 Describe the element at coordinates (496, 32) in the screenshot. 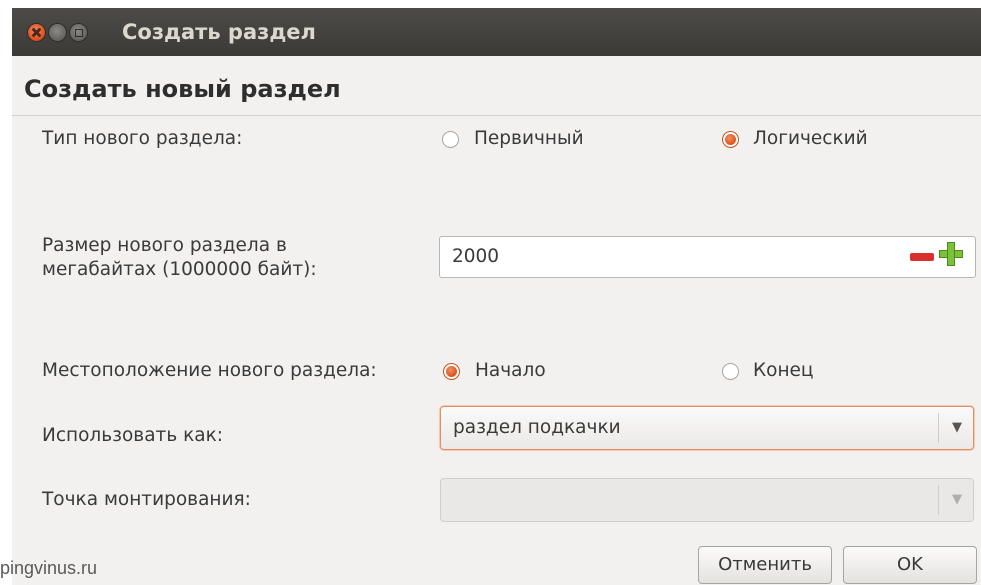

I see `title-bar: Создать раздел` at that location.